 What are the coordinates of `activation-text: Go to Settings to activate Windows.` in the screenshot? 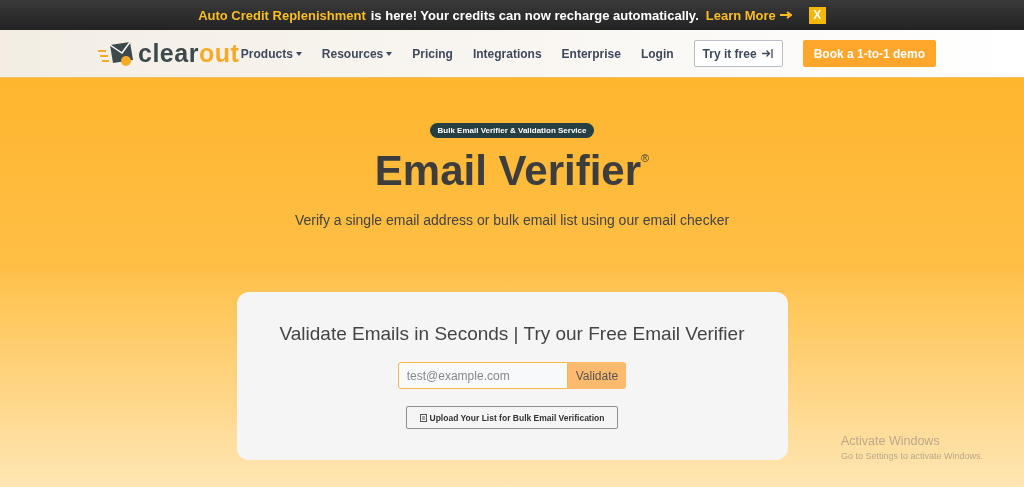 It's located at (912, 456).